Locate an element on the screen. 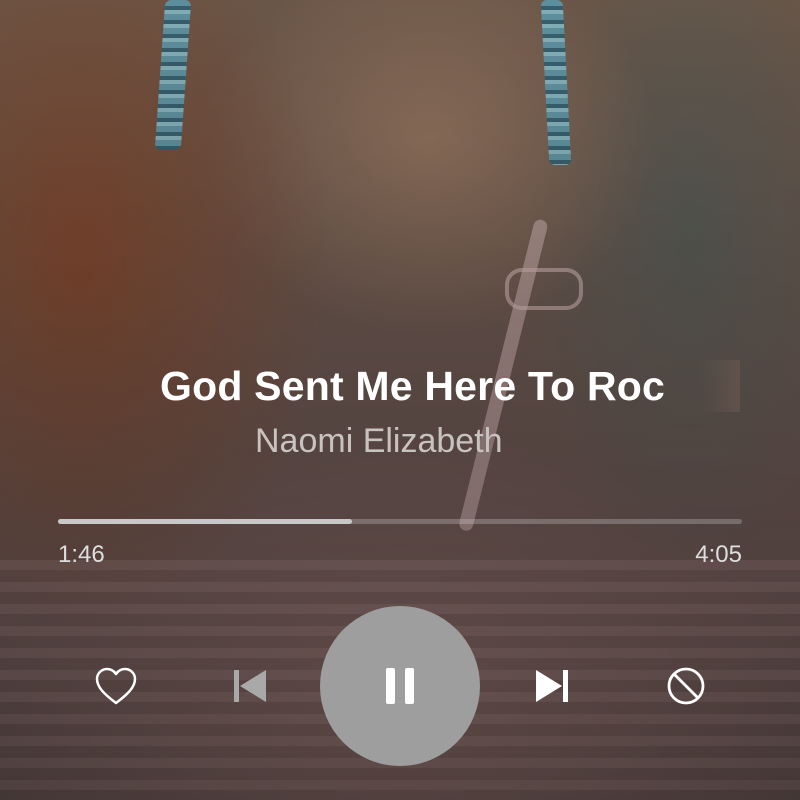 The image size is (800, 800). block-button is located at coordinates (686, 686).